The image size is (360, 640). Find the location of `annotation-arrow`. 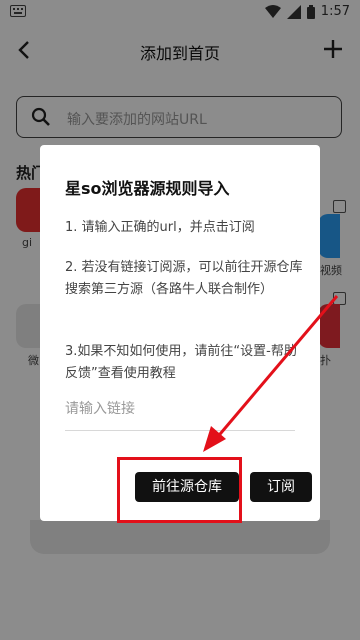

annotation-arrow is located at coordinates (271, 373).